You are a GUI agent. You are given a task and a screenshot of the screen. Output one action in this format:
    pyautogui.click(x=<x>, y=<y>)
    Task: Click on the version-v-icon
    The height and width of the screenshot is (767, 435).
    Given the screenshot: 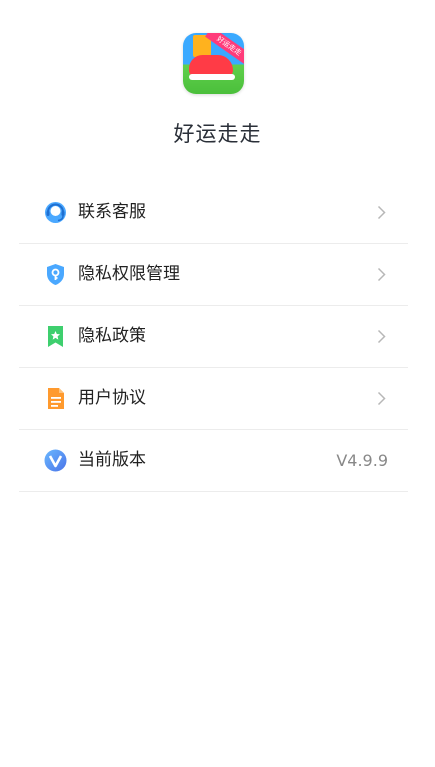 What is the action you would take?
    pyautogui.click(x=55, y=460)
    